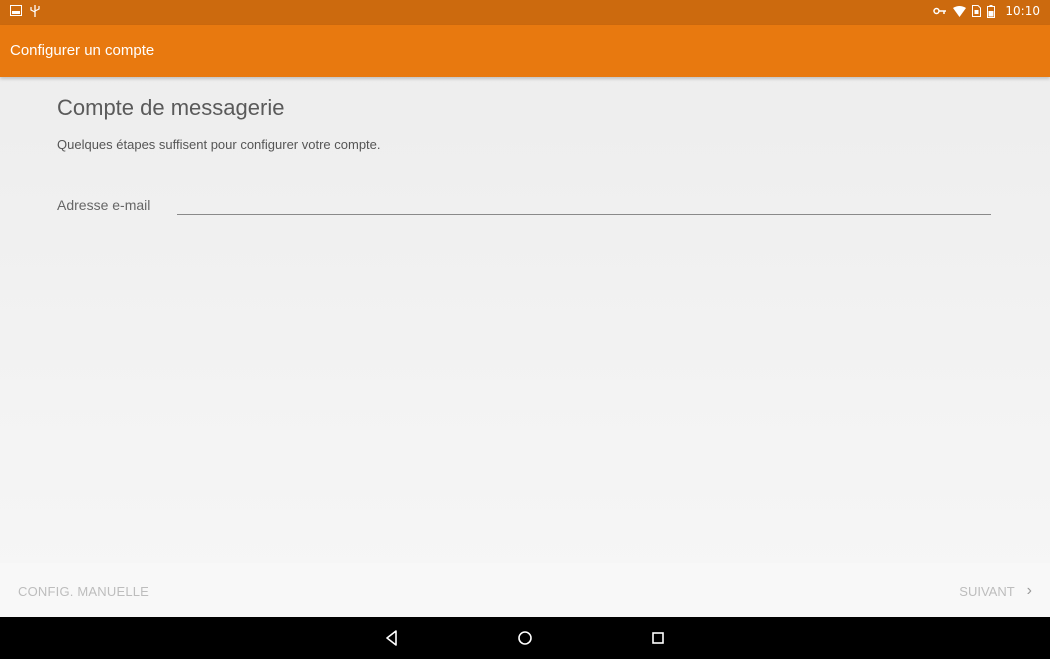 The width and height of the screenshot is (1050, 659). Describe the element at coordinates (977, 11) in the screenshot. I see `sim-icon` at that location.